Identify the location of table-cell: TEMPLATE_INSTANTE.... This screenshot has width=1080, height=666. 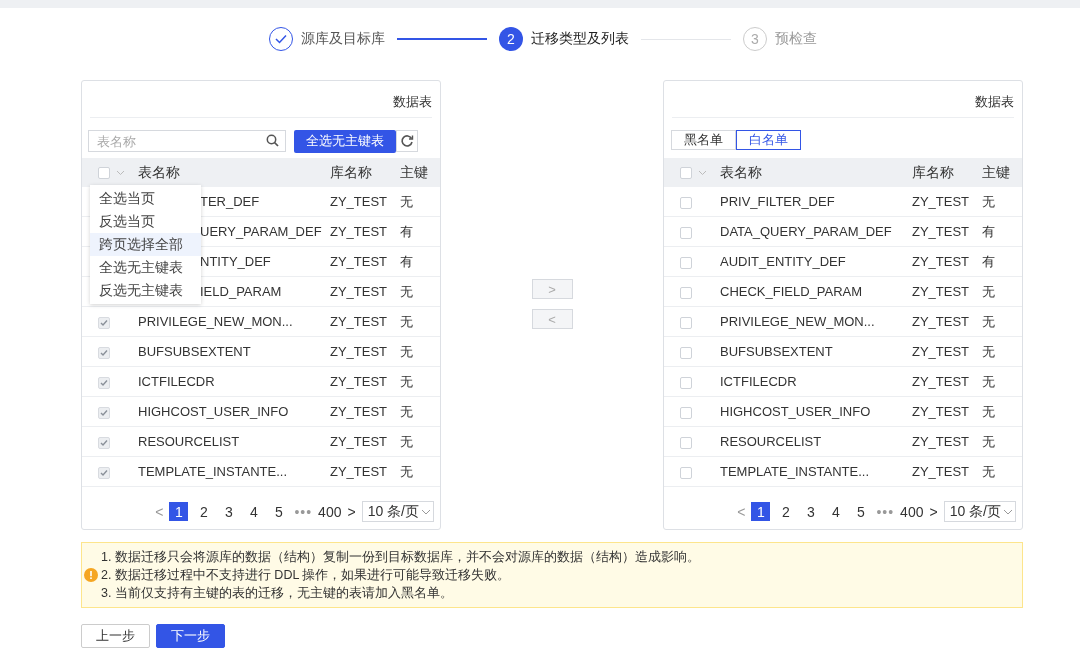
(795, 471).